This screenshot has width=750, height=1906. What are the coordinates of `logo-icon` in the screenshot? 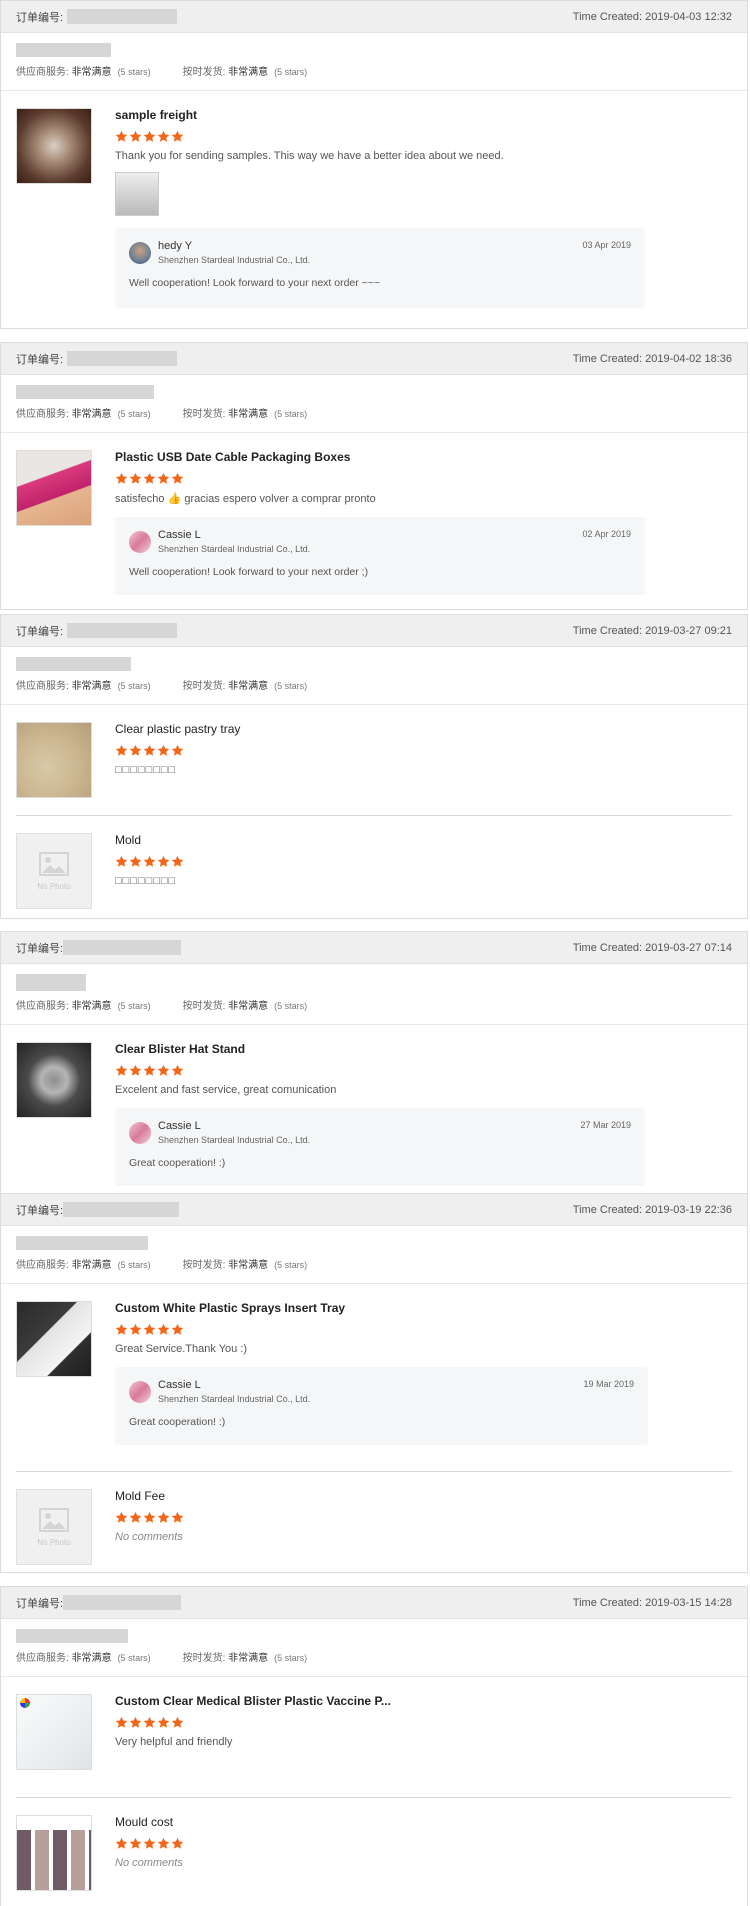 It's located at (25, 1703).